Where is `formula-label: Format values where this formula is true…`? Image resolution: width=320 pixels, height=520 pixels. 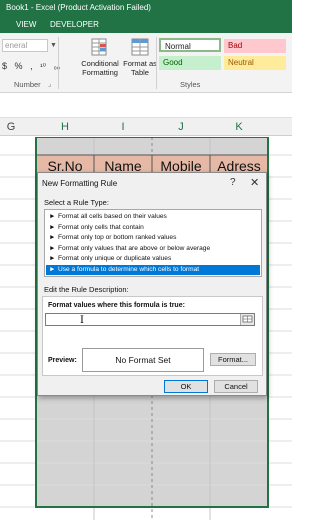
formula-label: Format values where this formula is true… is located at coordinates (116, 305).